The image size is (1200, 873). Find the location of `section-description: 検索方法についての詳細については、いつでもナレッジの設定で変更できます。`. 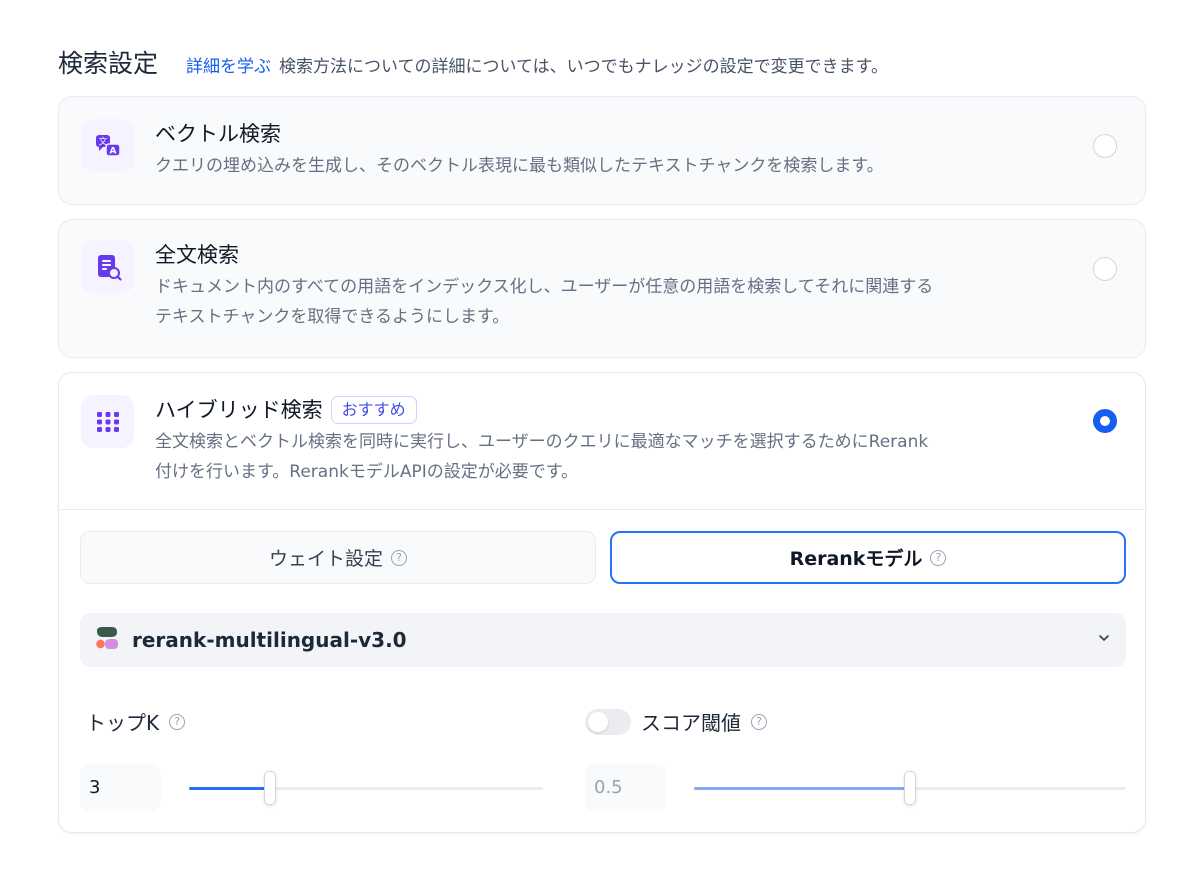

section-description: 検索方法についての詳細については、いつでもナレッジの設定で変更できます。 is located at coordinates (583, 67).